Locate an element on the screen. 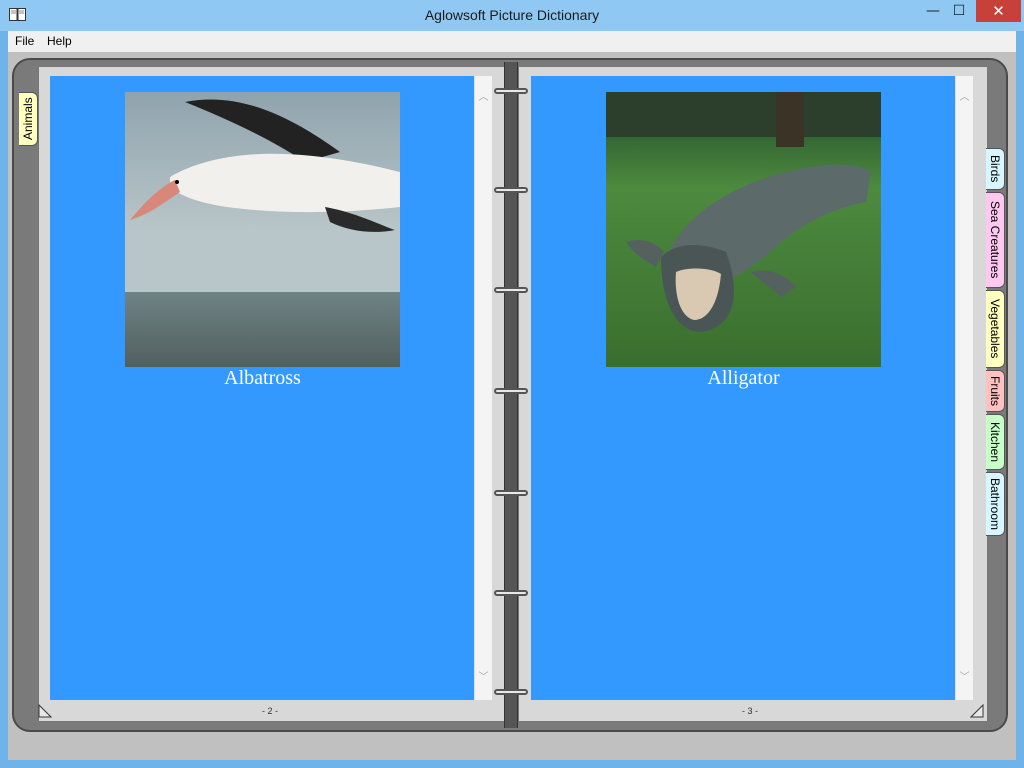 The width and height of the screenshot is (1024, 768). right-page-number: - 3 - is located at coordinates (749, 711).